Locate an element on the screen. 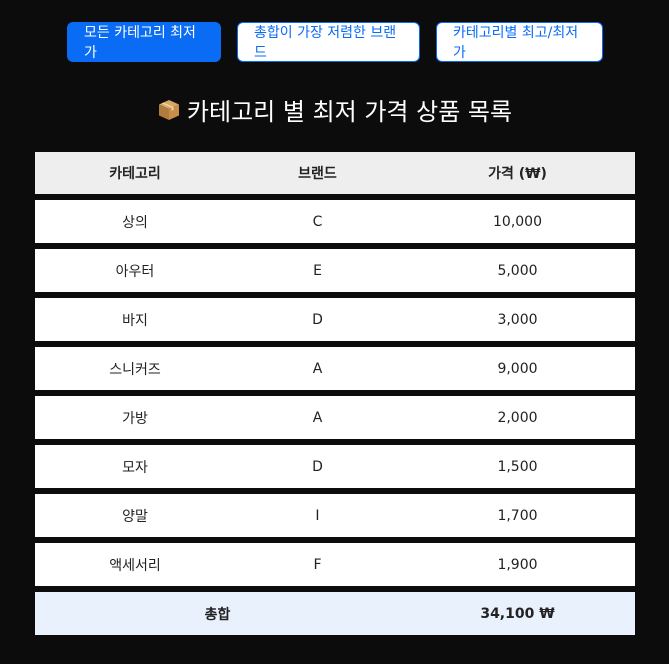 This screenshot has height=664, width=669. page-title: 카테고리 별 최저 가격 상품 목록 is located at coordinates (334, 109).